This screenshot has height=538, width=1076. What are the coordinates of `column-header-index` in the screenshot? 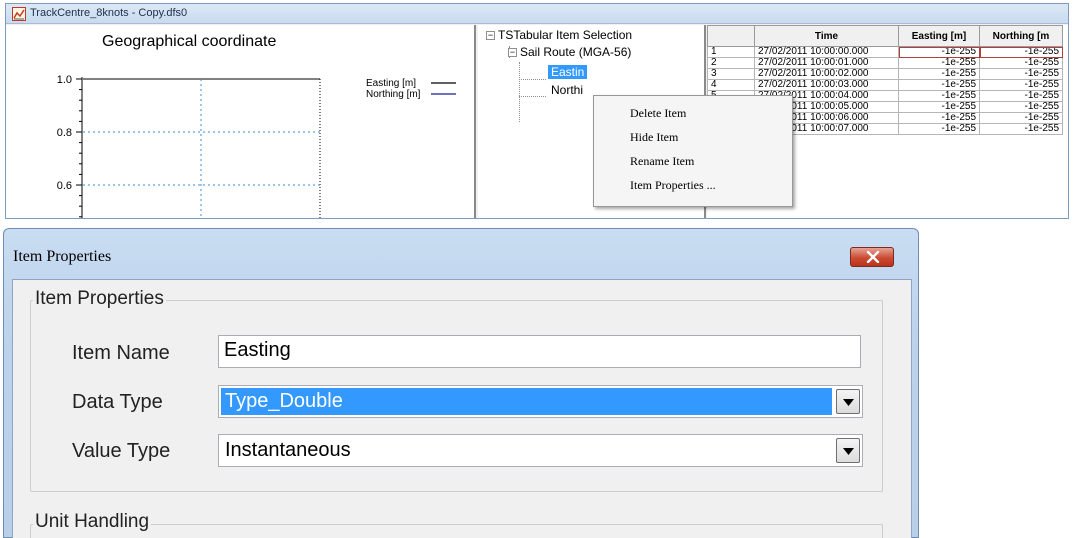 It's located at (731, 36).